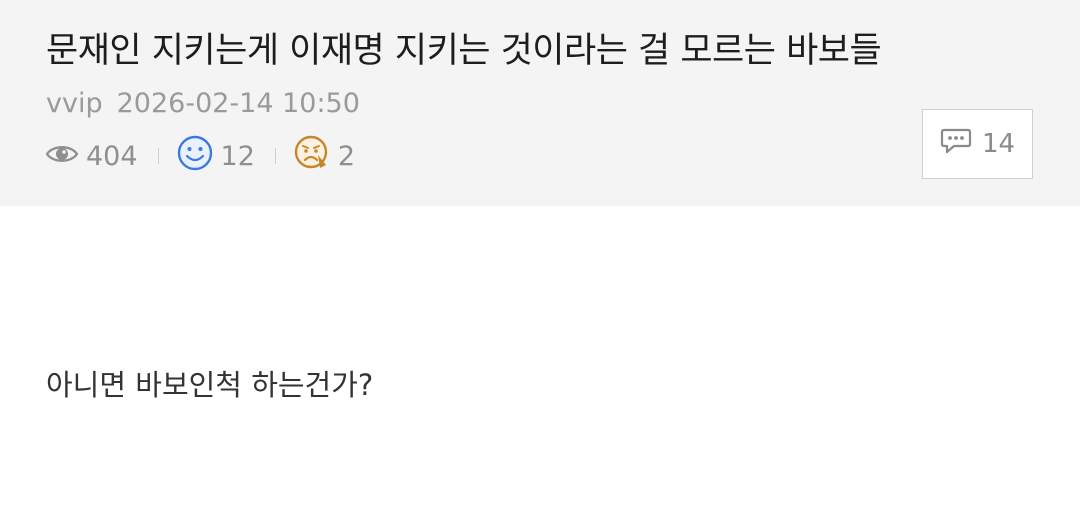 The image size is (1080, 520). What do you see at coordinates (62, 156) in the screenshot?
I see `eye-icon` at bounding box center [62, 156].